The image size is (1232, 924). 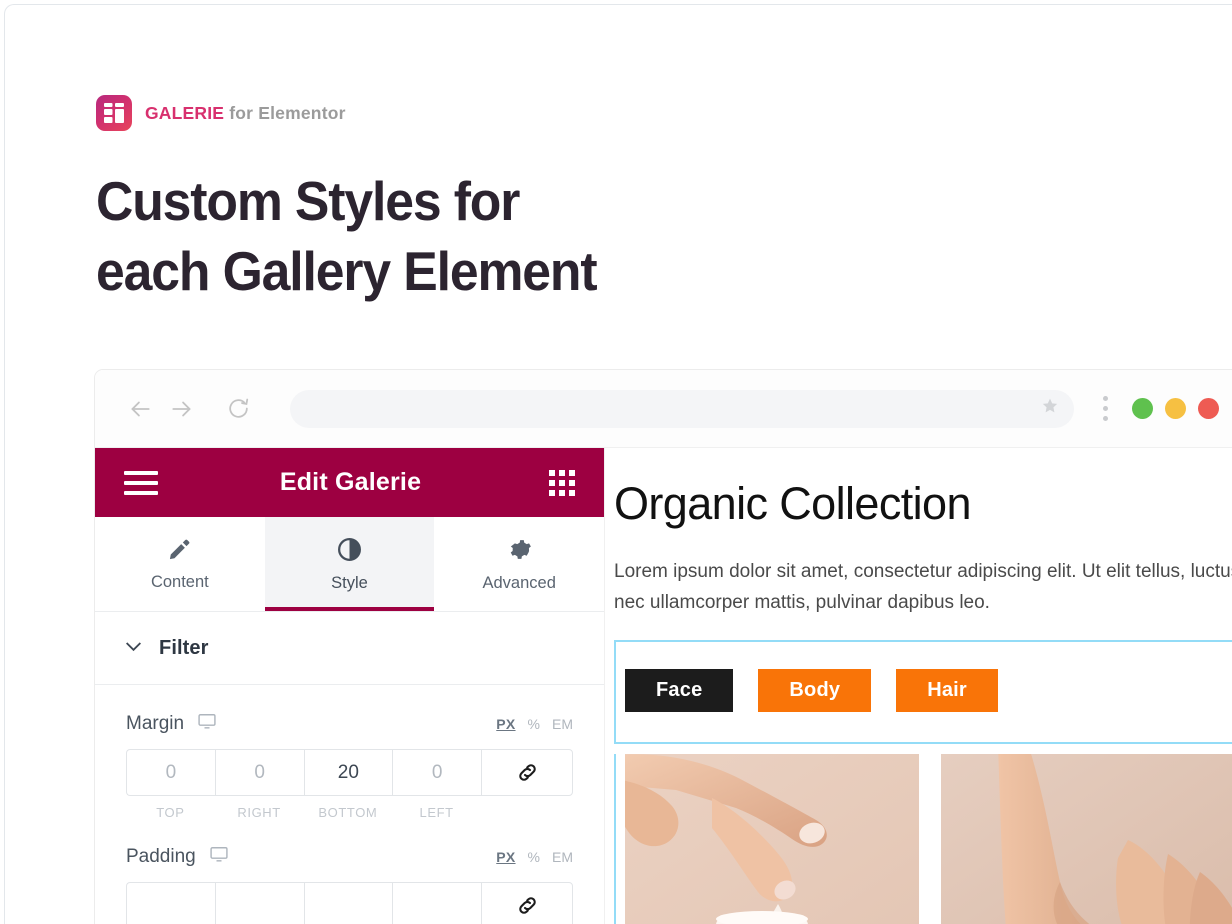 I want to click on section-title: Filter, so click(x=184, y=647).